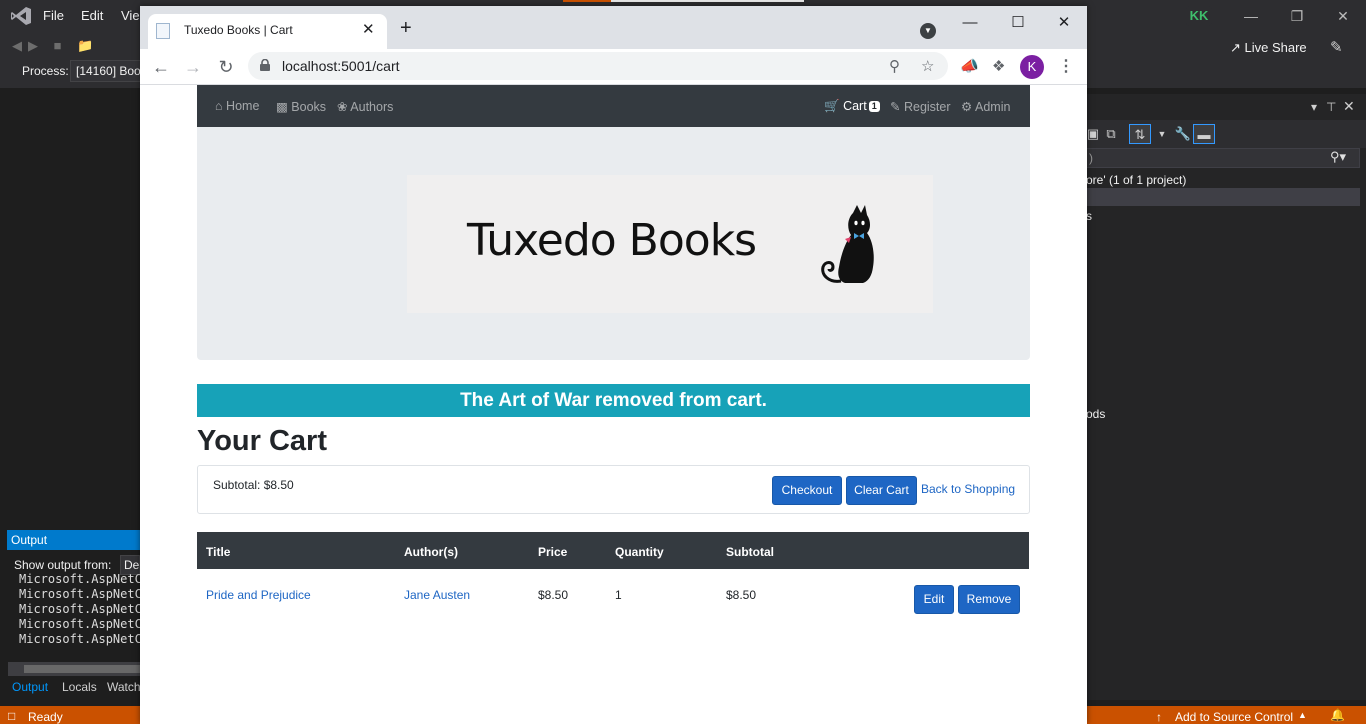  Describe the element at coordinates (874, 106) in the screenshot. I see `cart-count-badge: 1` at that location.